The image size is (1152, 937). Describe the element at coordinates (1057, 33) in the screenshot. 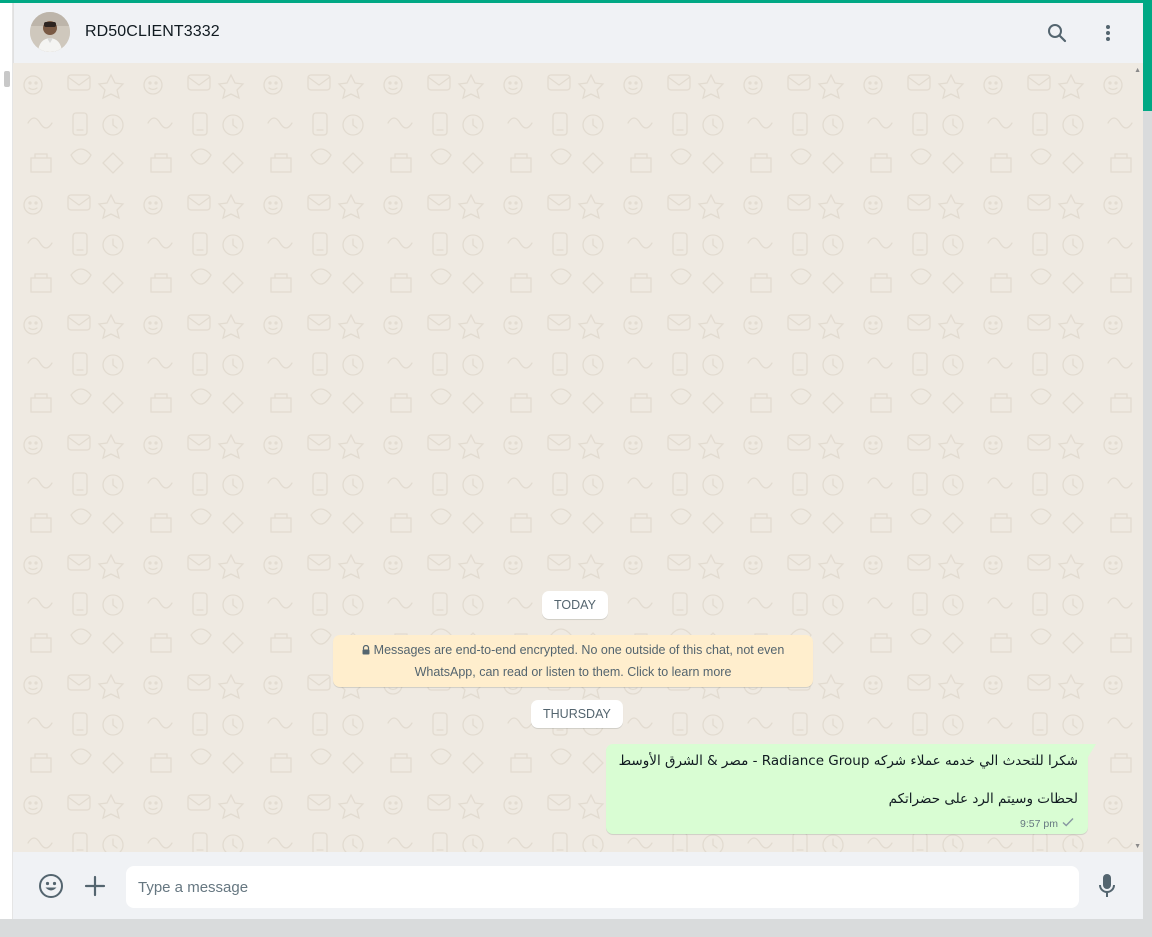

I see `search-icon` at that location.